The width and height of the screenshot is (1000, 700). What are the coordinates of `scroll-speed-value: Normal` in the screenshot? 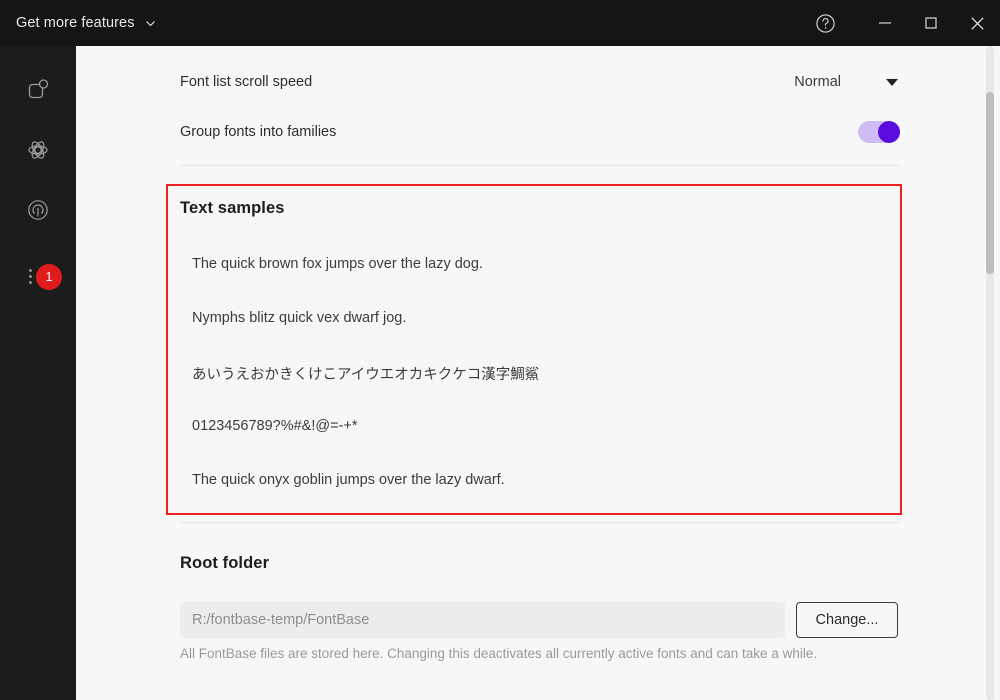 It's located at (817, 82).